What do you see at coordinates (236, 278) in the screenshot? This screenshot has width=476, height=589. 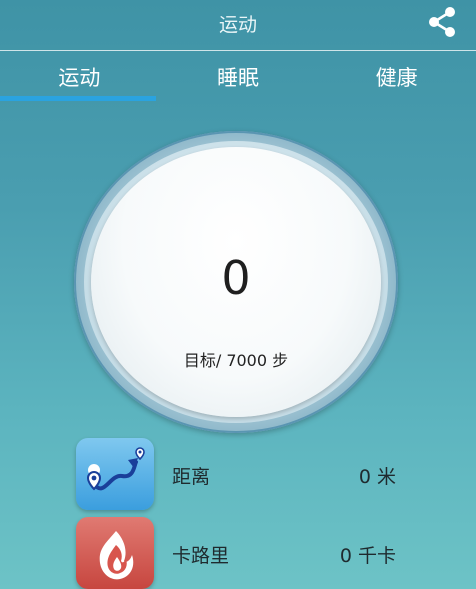 I see `step-count: 0` at bounding box center [236, 278].